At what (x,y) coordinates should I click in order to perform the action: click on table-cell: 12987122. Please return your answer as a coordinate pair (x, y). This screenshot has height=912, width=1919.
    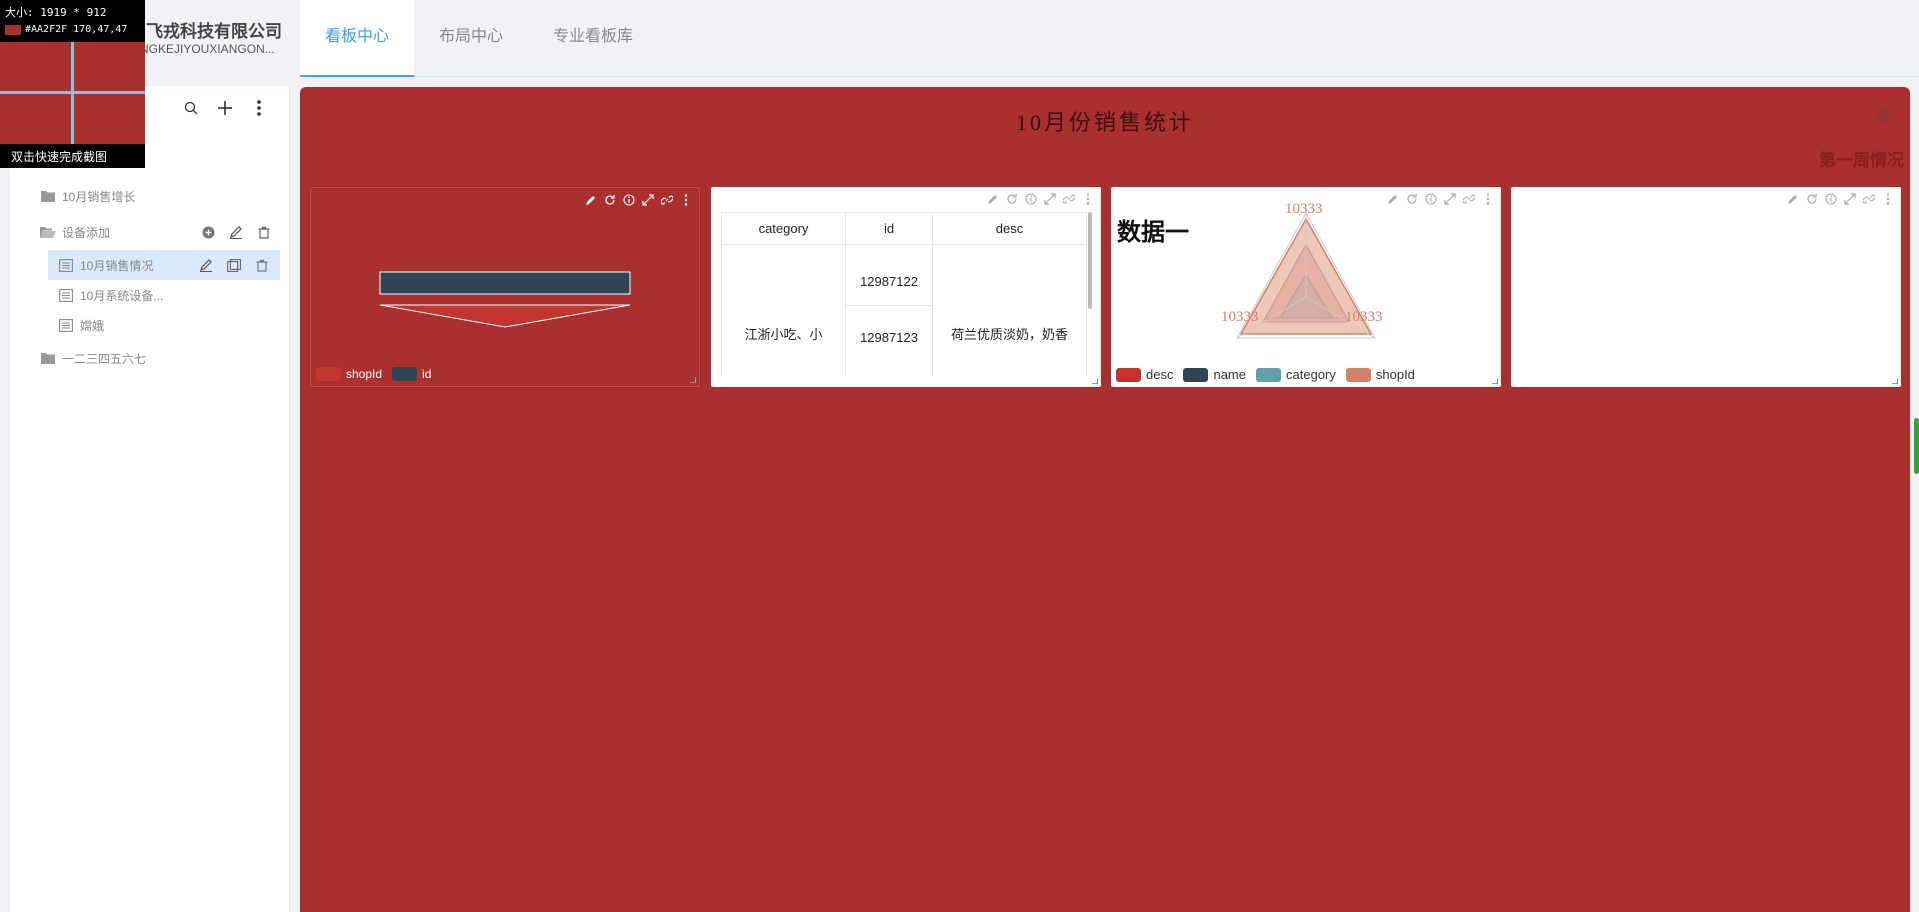
    Looking at the image, I should click on (889, 275).